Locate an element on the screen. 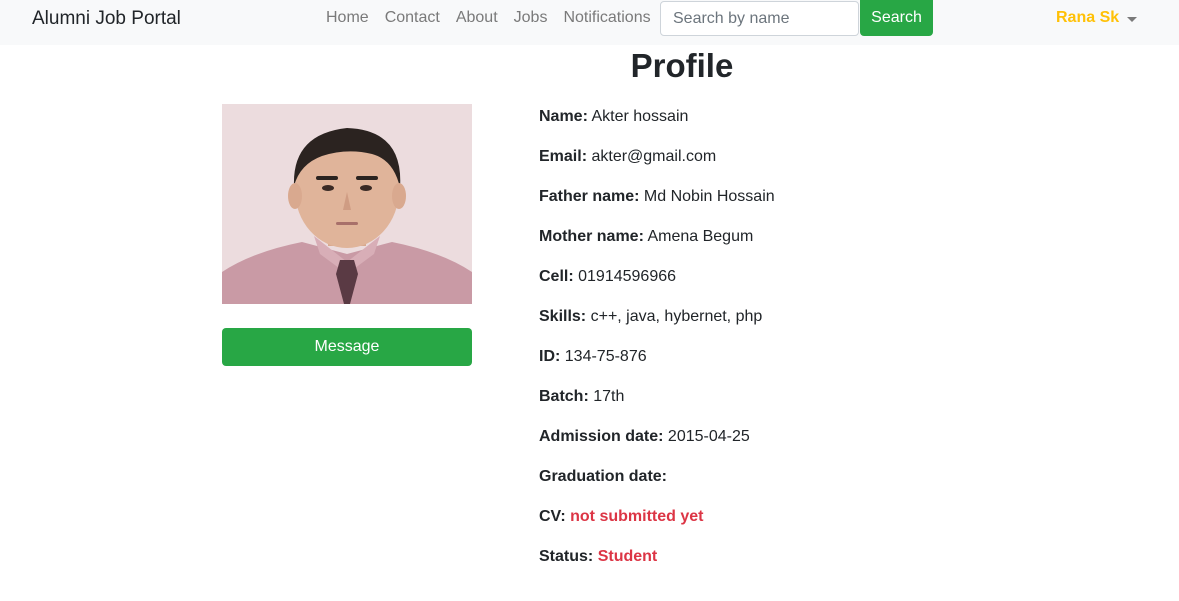  profile-photo is located at coordinates (347, 204).